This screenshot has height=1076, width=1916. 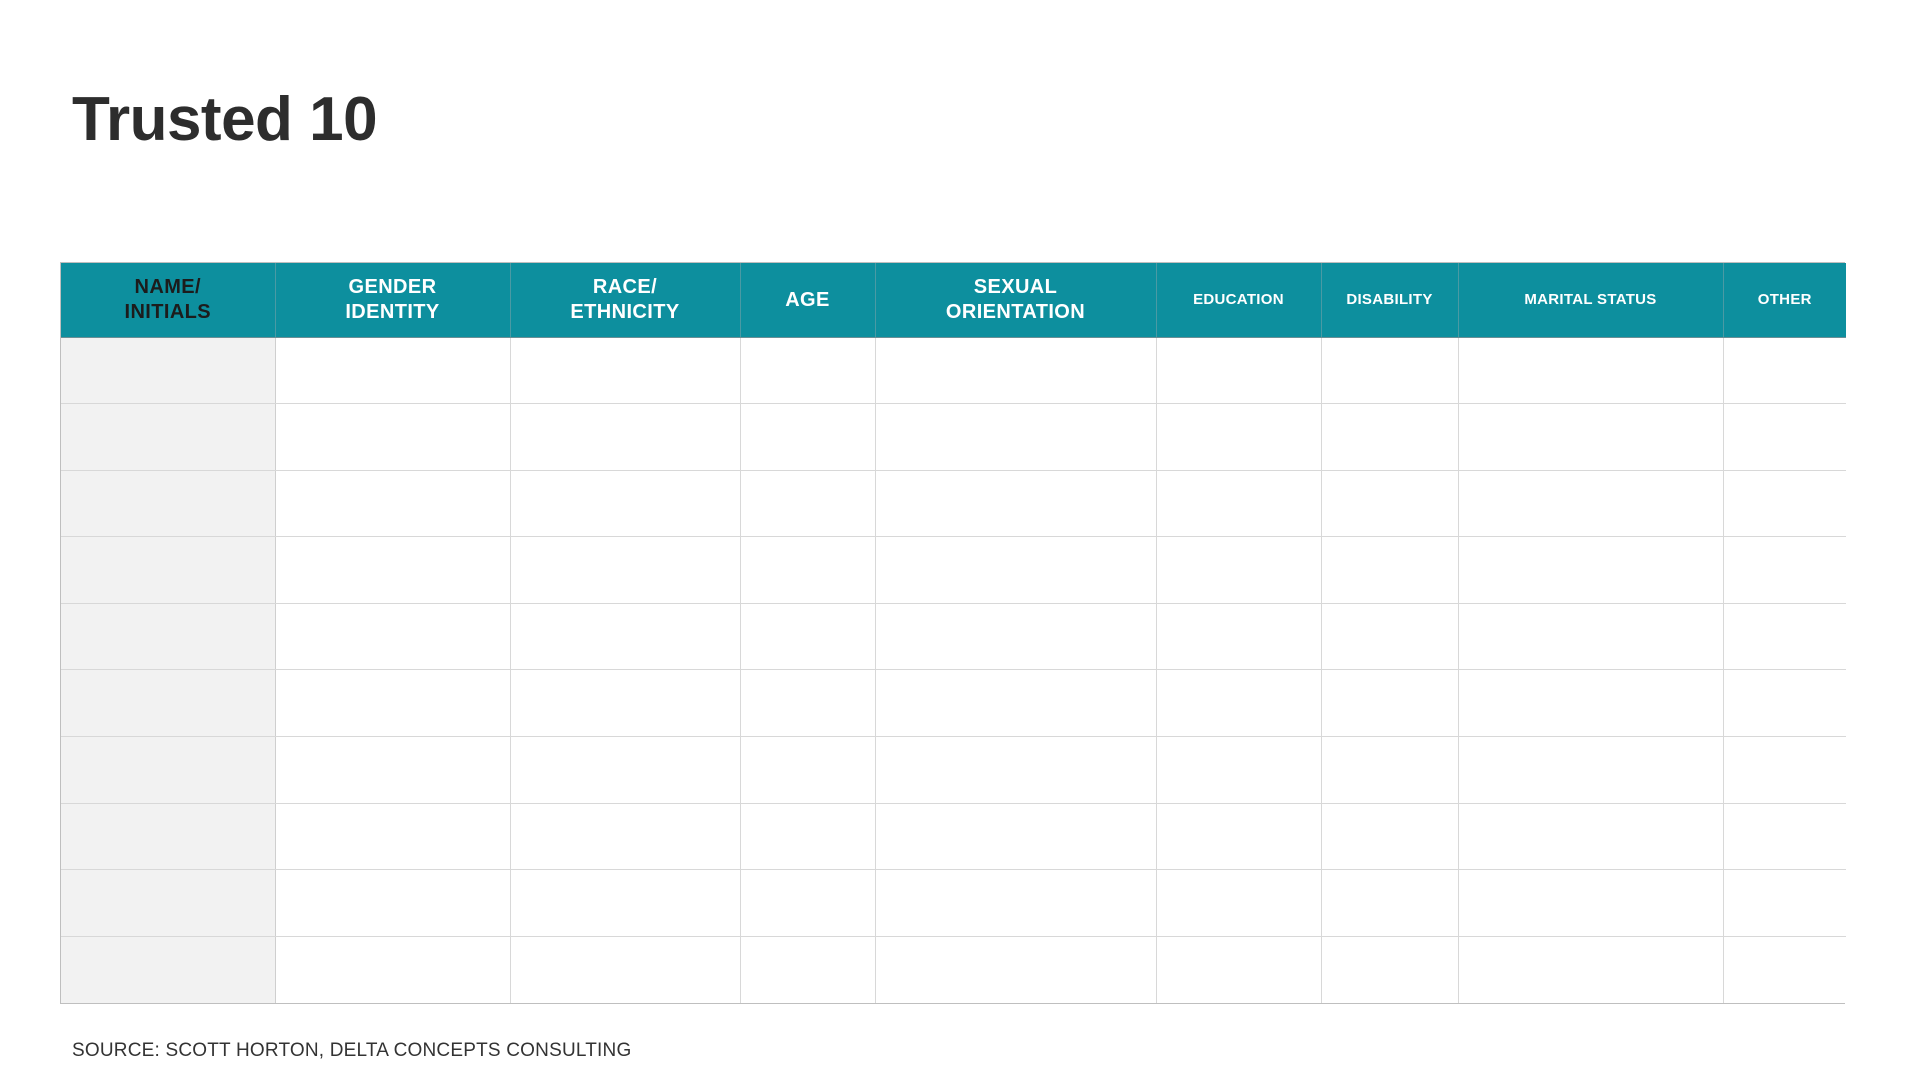 What do you see at coordinates (1390, 300) in the screenshot?
I see `column-header-disability: DISABILITY` at bounding box center [1390, 300].